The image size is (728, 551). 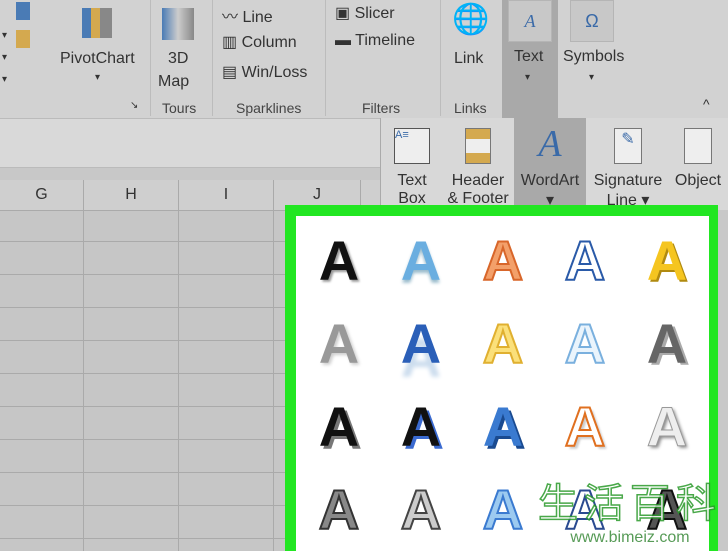 I want to click on label: Object, so click(x=698, y=180).